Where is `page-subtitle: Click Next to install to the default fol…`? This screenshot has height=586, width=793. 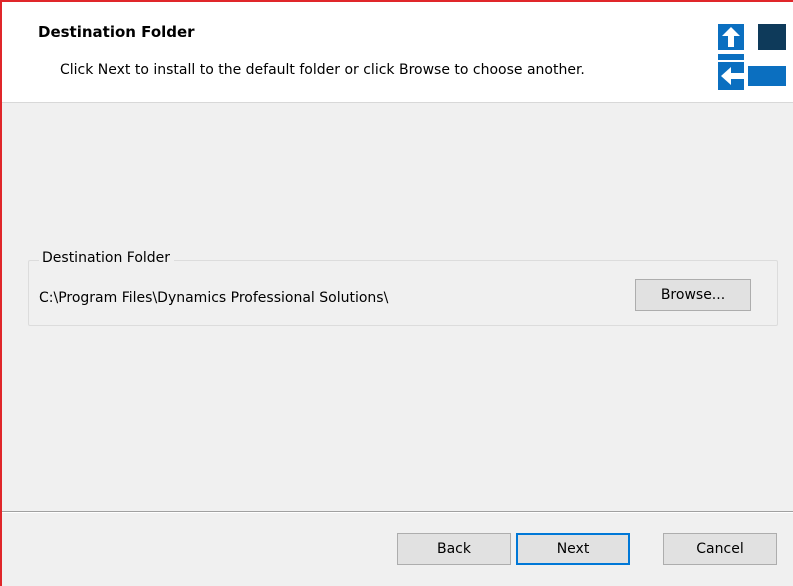
page-subtitle: Click Next to install to the default fol… is located at coordinates (322, 70).